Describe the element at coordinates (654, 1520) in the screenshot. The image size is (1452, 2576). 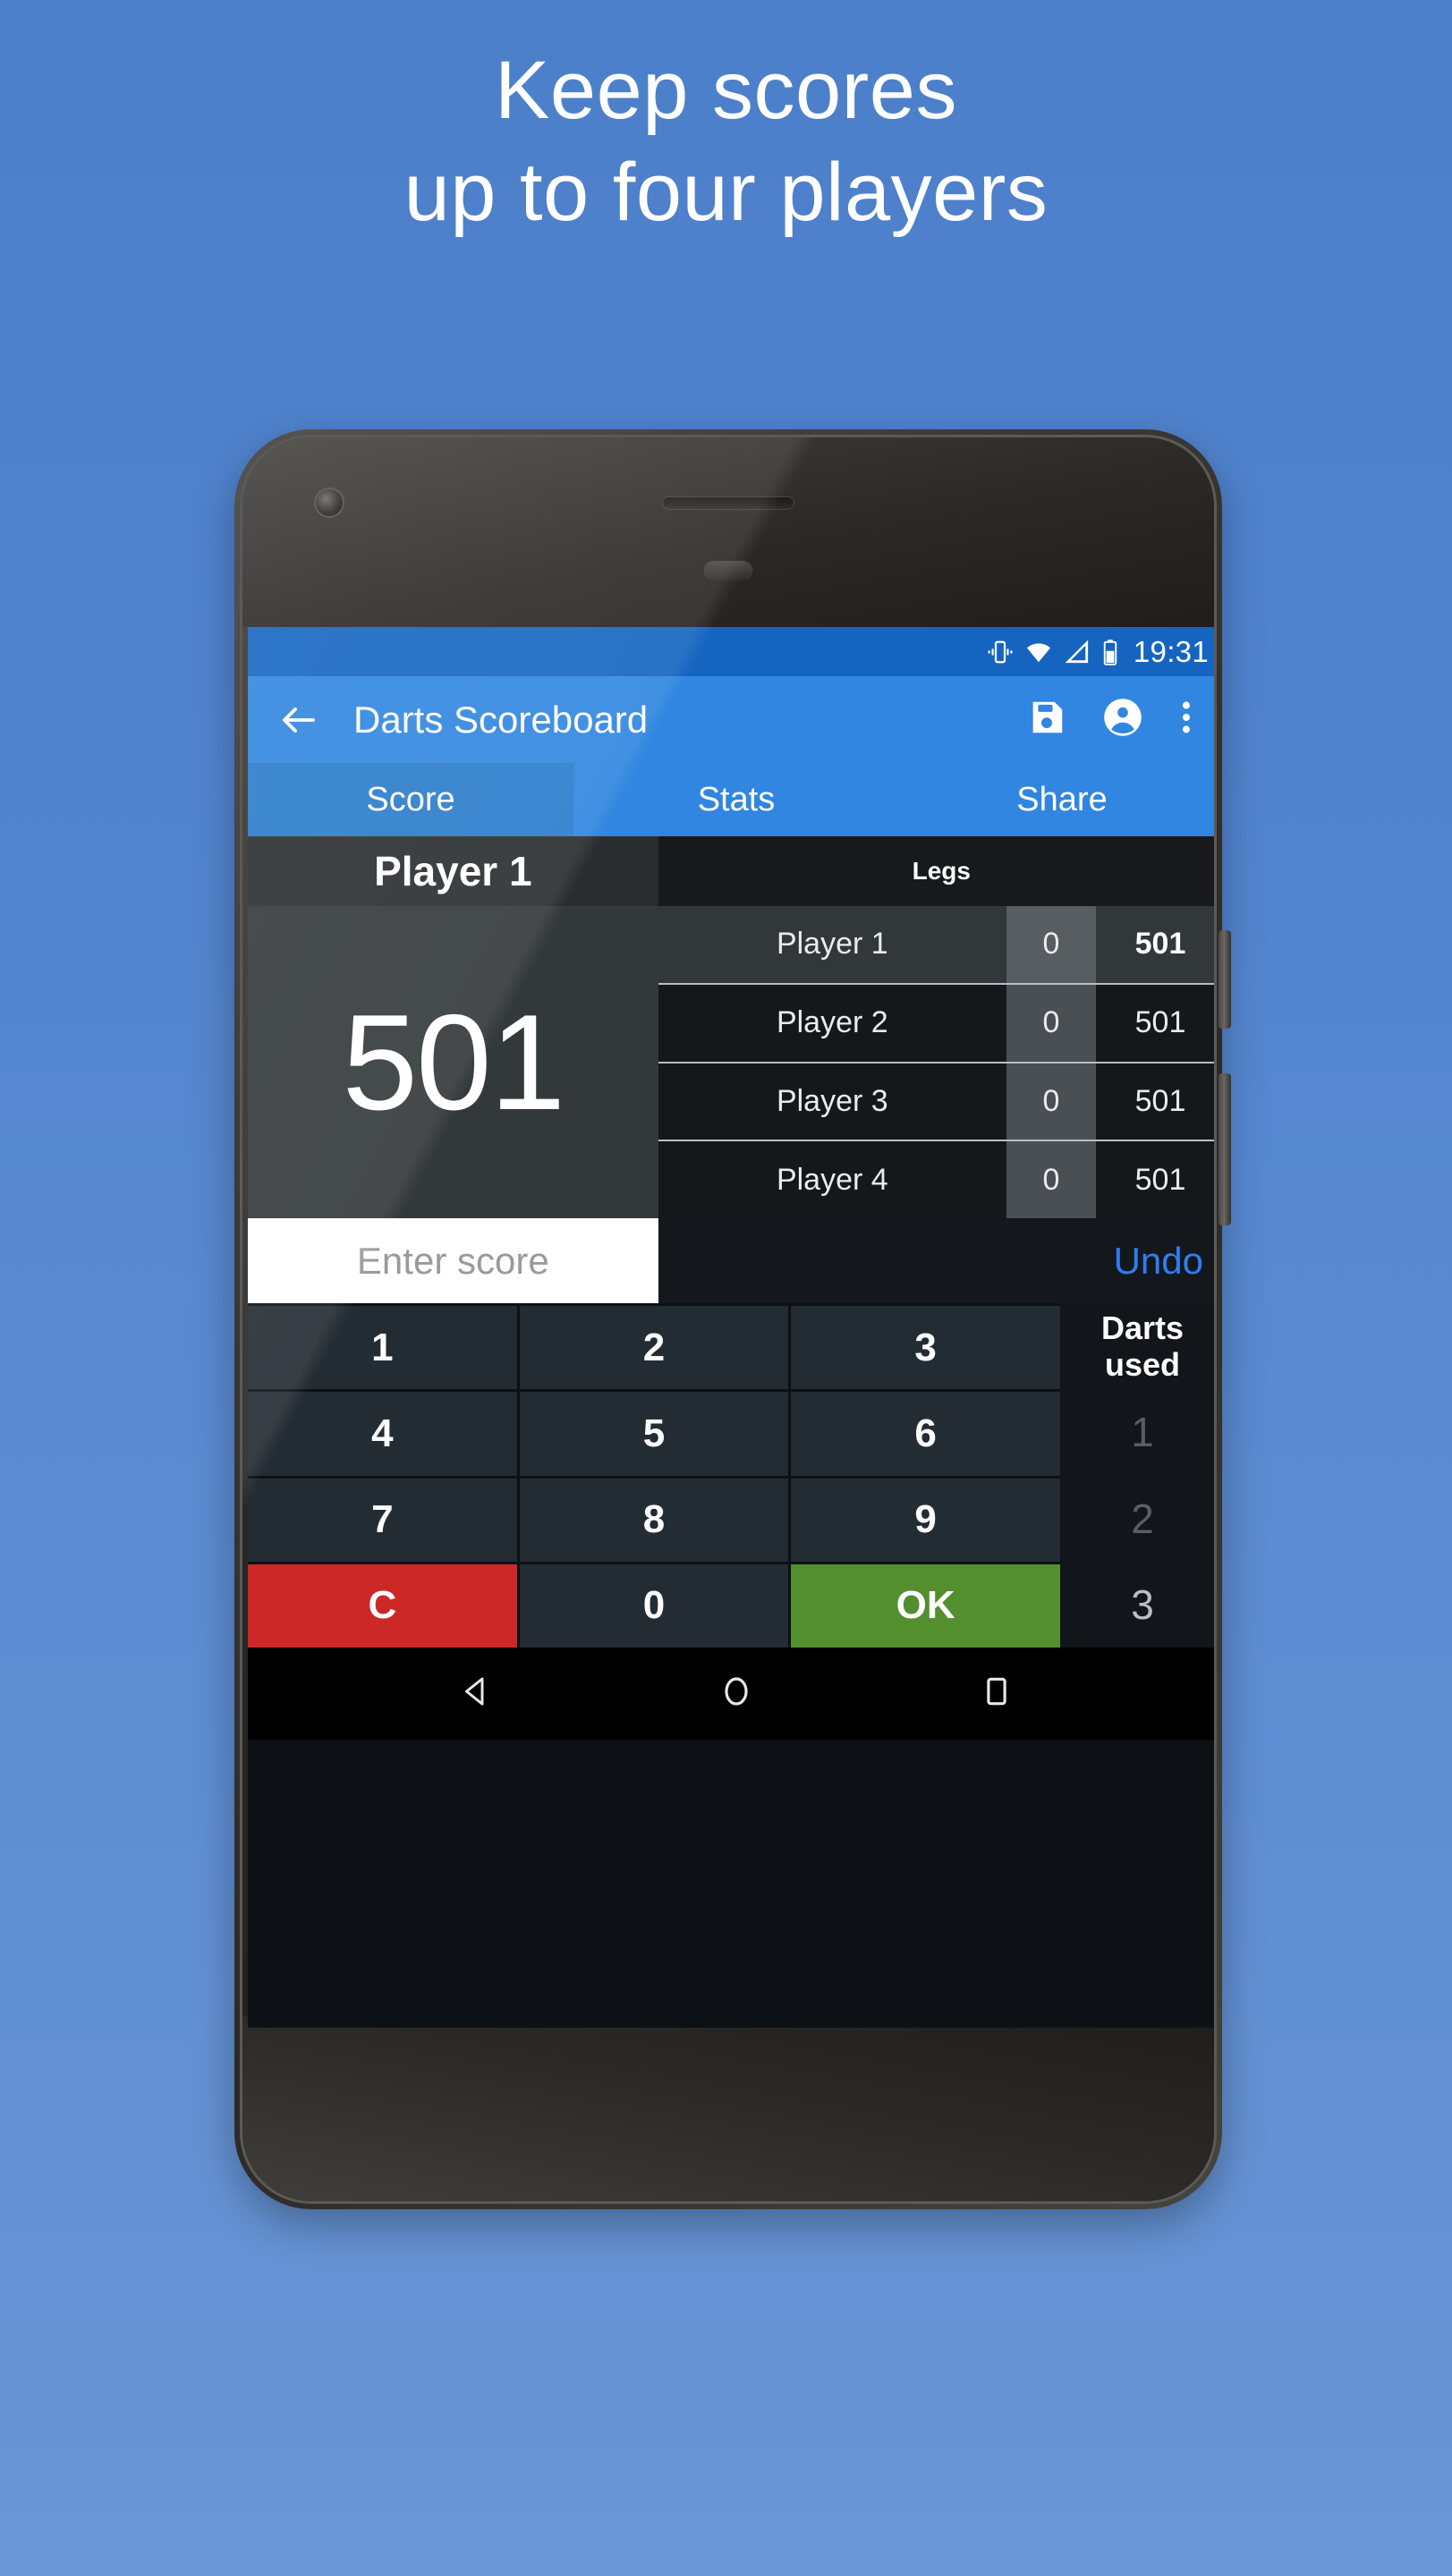
I see `key-8: 8` at that location.